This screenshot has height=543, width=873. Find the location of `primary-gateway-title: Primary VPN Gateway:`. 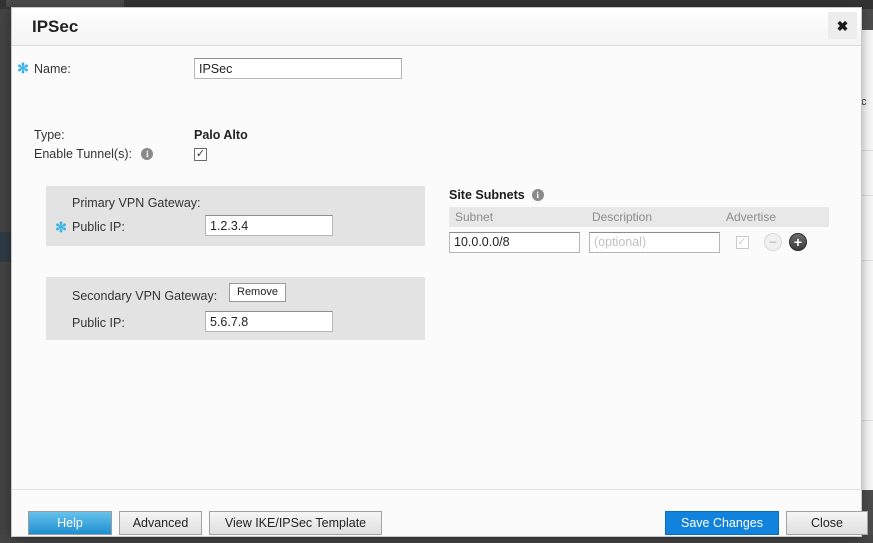

primary-gateway-title: Primary VPN Gateway: is located at coordinates (136, 203).